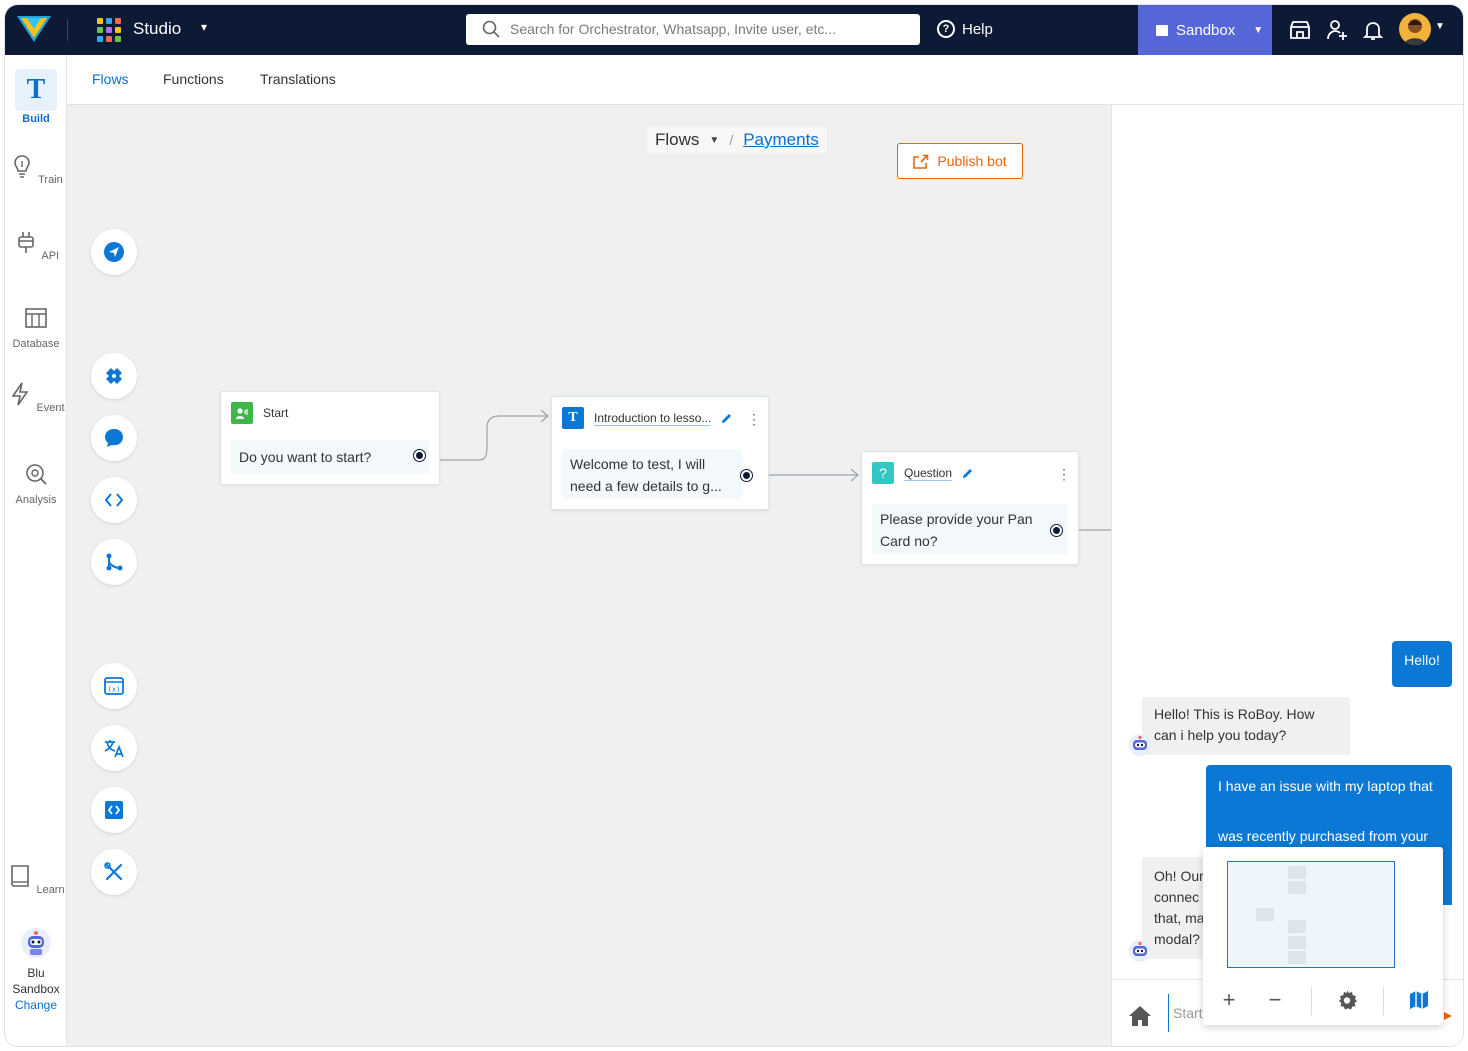 The width and height of the screenshot is (1468, 1051). I want to click on nav-item-api: API, so click(36, 245).